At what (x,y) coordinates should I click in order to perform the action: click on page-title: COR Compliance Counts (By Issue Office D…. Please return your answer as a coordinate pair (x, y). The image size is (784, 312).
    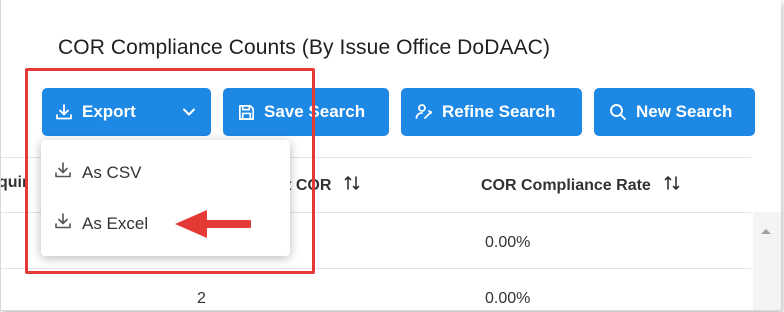
    Looking at the image, I should click on (304, 47).